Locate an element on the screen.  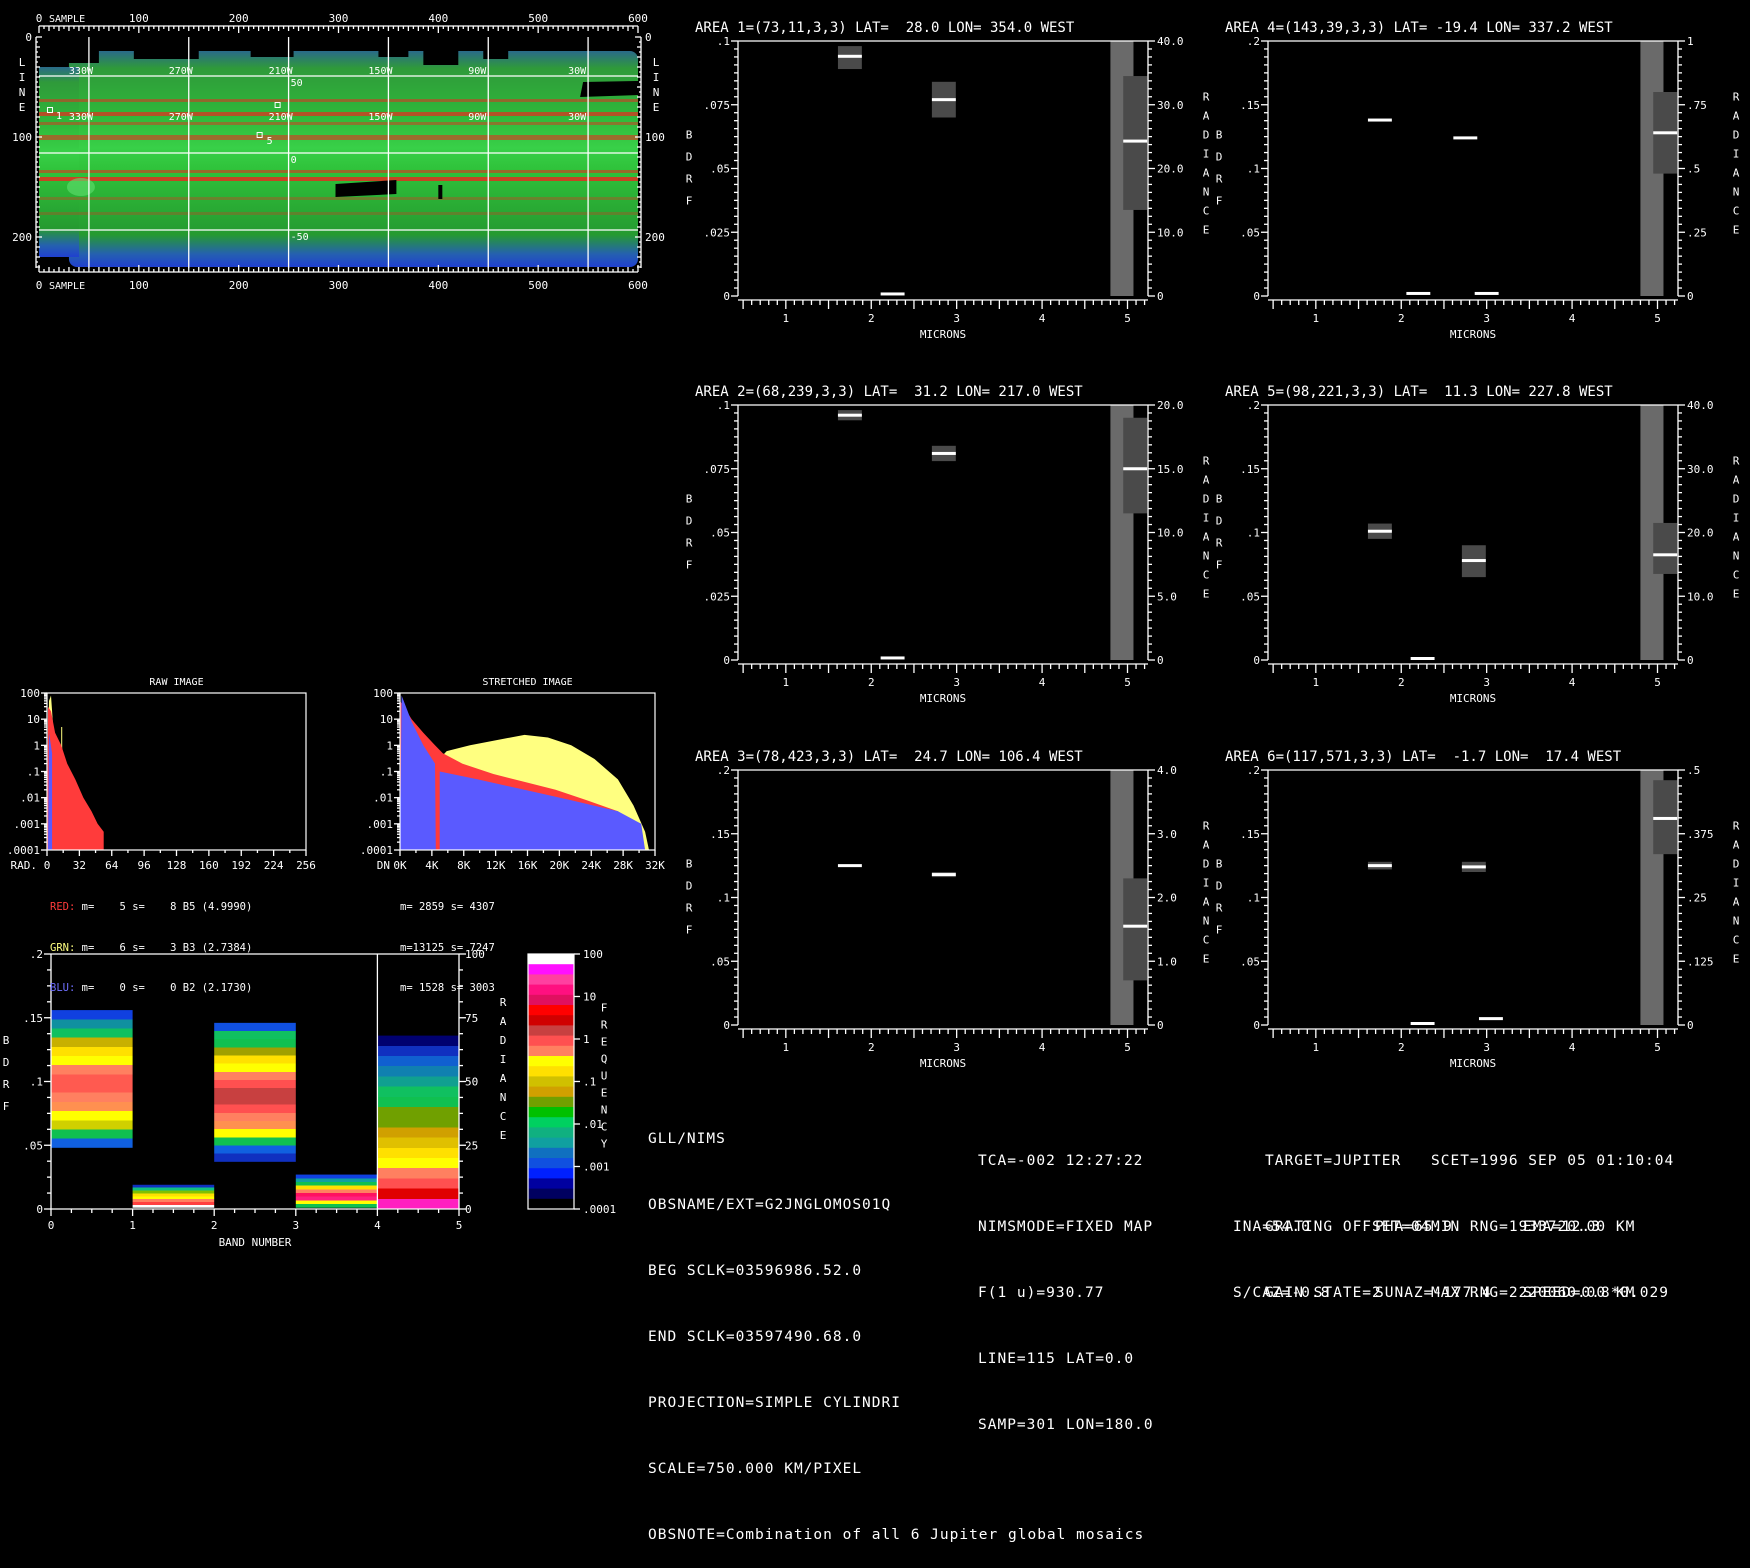
map-right-axis-label: LINE is located at coordinates (656, 86).